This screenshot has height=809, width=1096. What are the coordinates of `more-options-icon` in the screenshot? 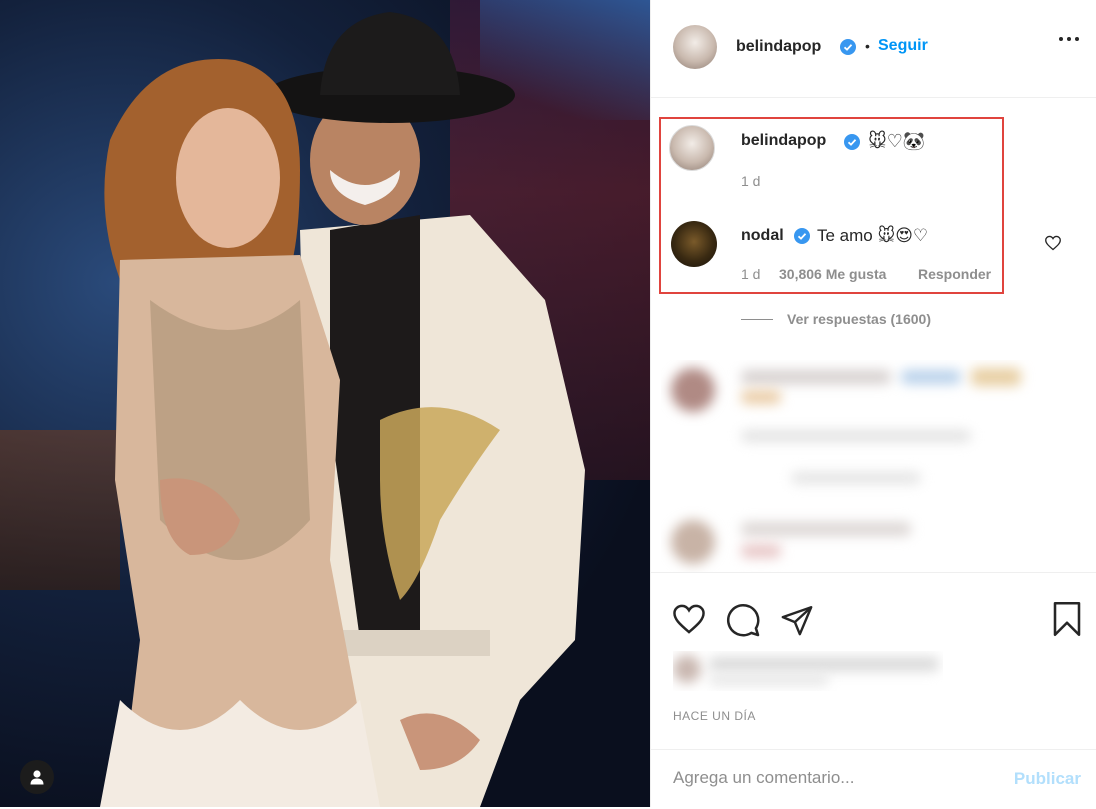 It's located at (1069, 39).